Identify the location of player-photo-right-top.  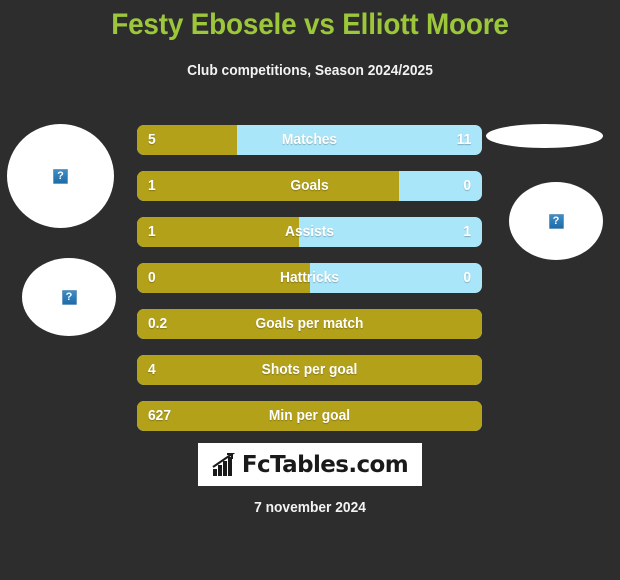
(544, 136).